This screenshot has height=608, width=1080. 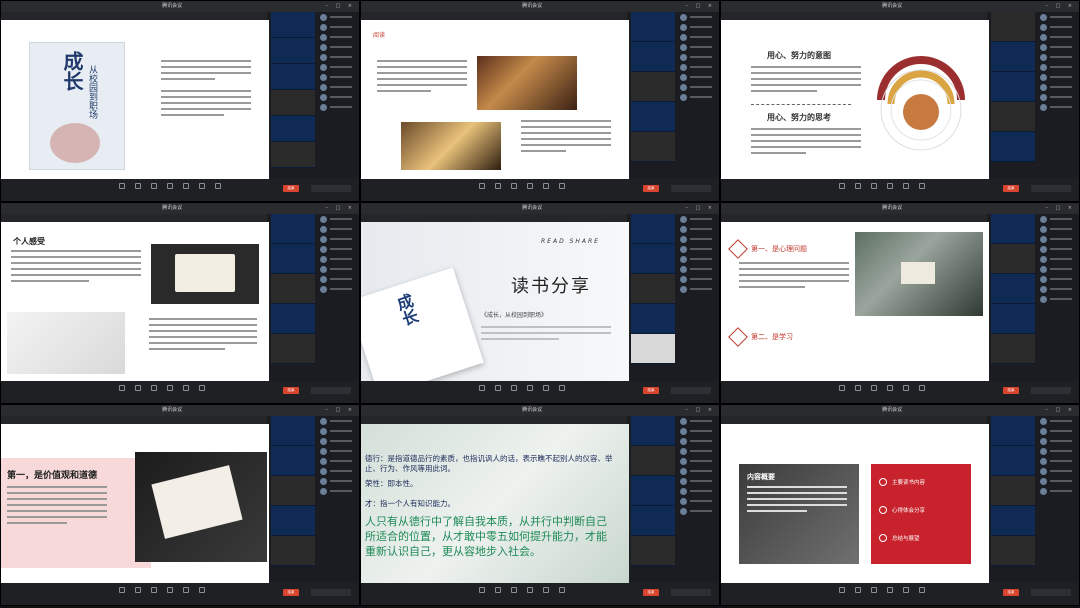 I want to click on contents-item: 总结与展望, so click(x=899, y=538).